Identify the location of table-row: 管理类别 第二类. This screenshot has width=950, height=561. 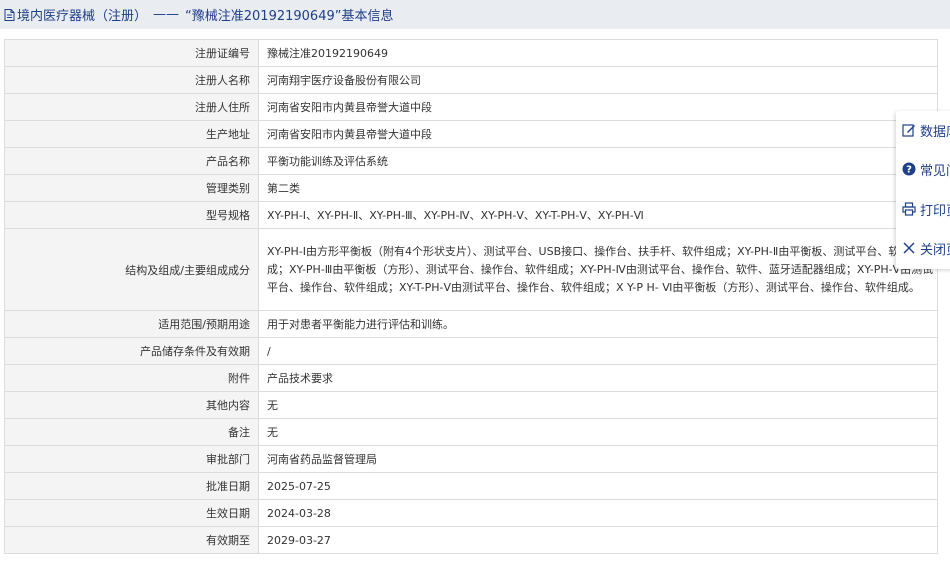
(471, 188).